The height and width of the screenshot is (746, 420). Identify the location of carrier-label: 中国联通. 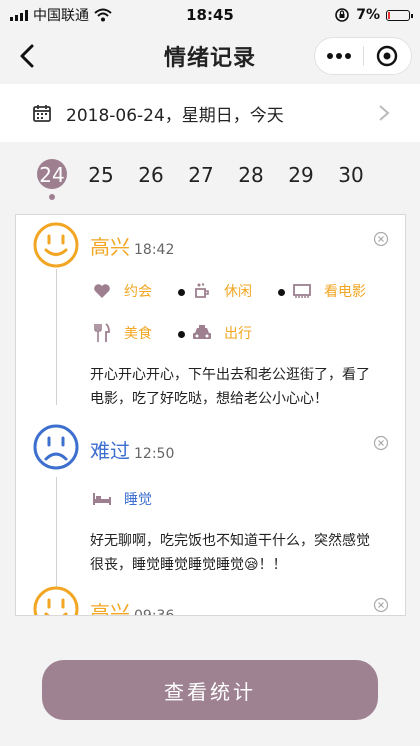
(61, 16).